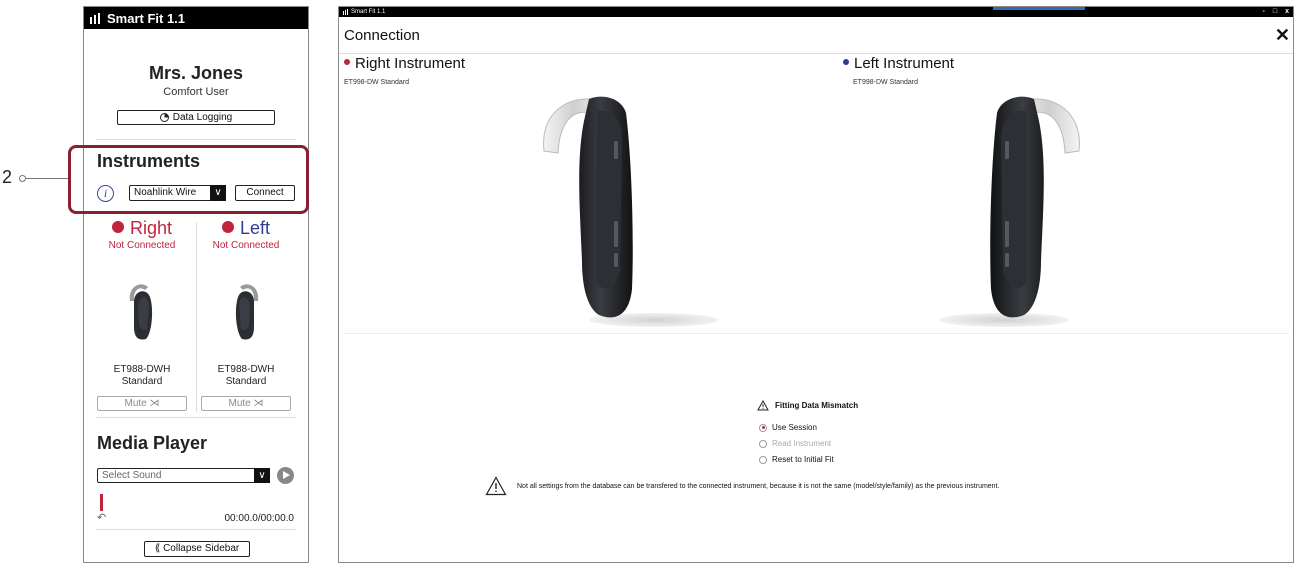 This screenshot has height=565, width=1294. What do you see at coordinates (885, 82) in the screenshot?
I see `left-instrument-subtitle: ET998-DW Standard` at bounding box center [885, 82].